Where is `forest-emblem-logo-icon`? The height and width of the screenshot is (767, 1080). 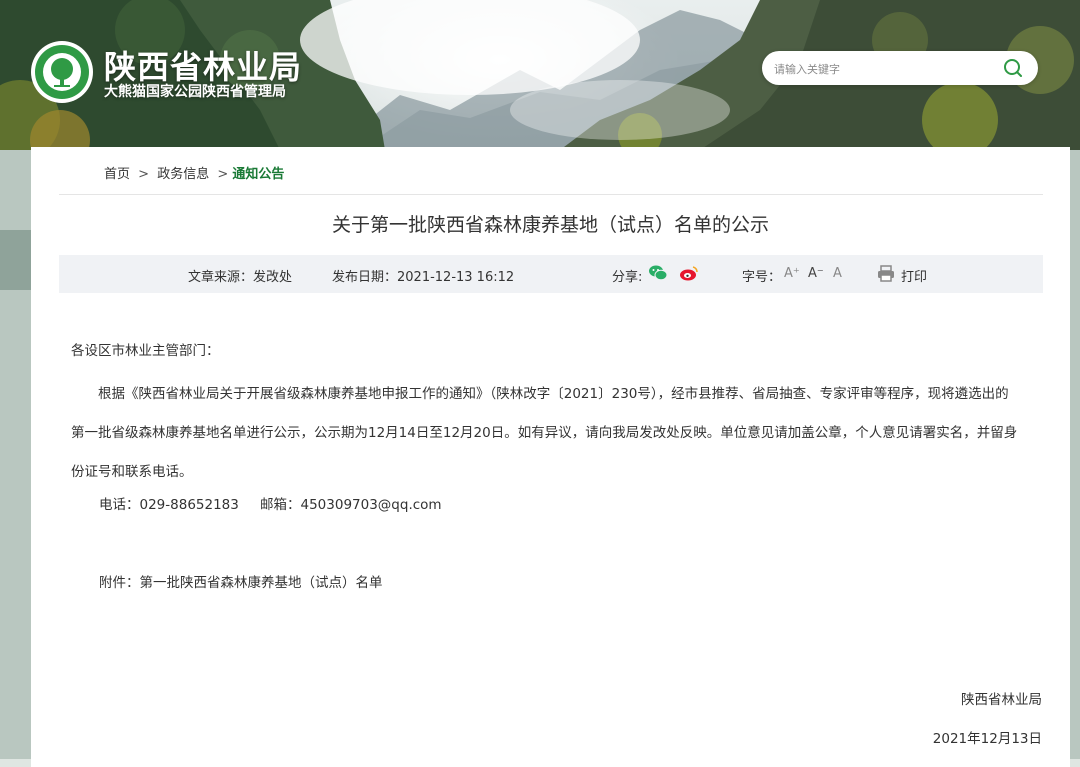 forest-emblem-logo-icon is located at coordinates (62, 72).